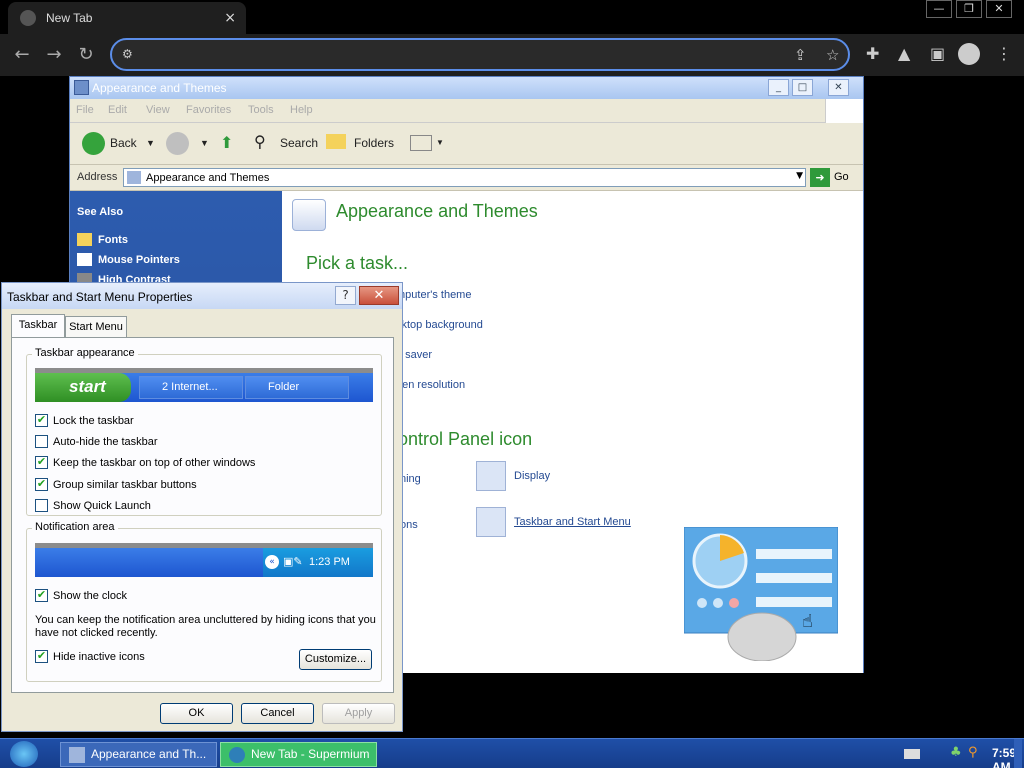 The image size is (1024, 768). Describe the element at coordinates (433, 295) in the screenshot. I see `task-change-theme: mputer's theme` at that location.